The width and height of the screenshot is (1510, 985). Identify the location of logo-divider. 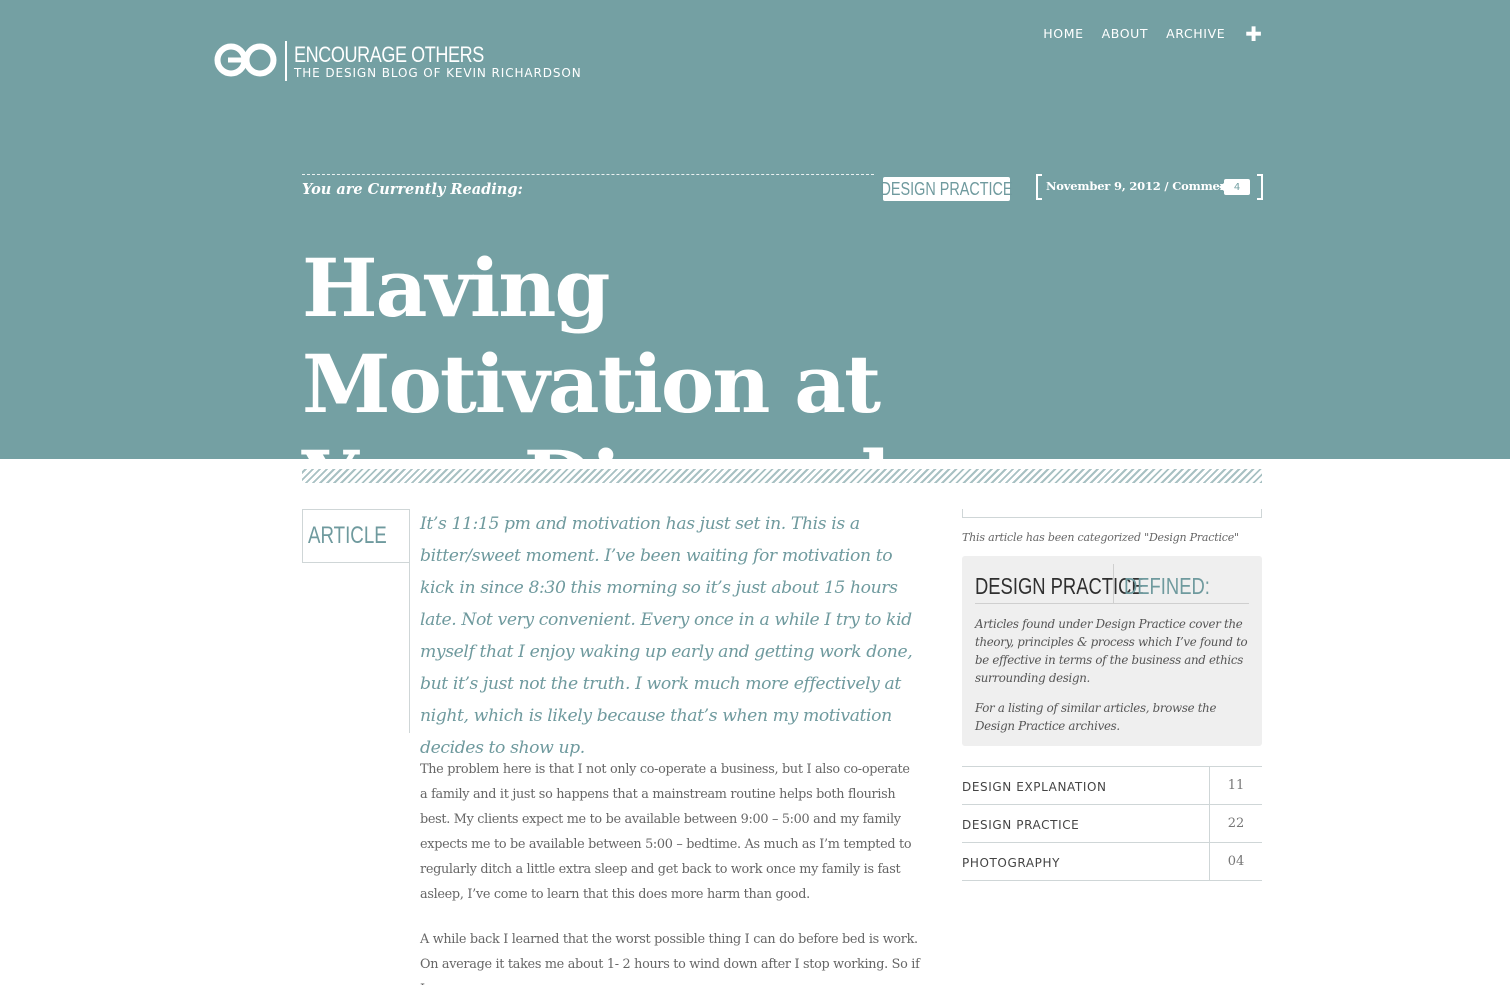
(286, 61).